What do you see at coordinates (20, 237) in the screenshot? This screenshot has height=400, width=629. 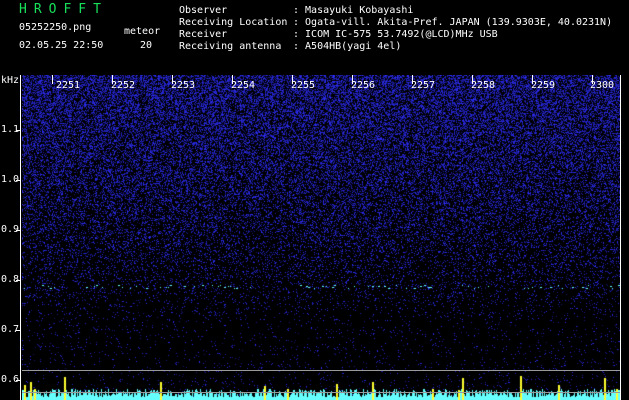 I see `y-axis-line` at bounding box center [20, 237].